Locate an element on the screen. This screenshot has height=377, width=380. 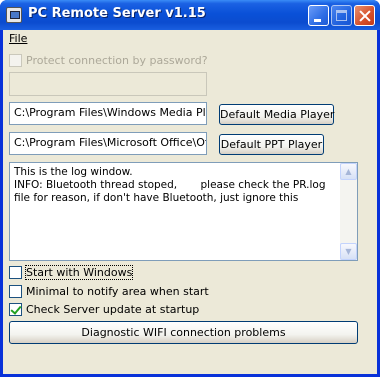
scroll-up-arrow-icon: ▲ is located at coordinates (348, 171).